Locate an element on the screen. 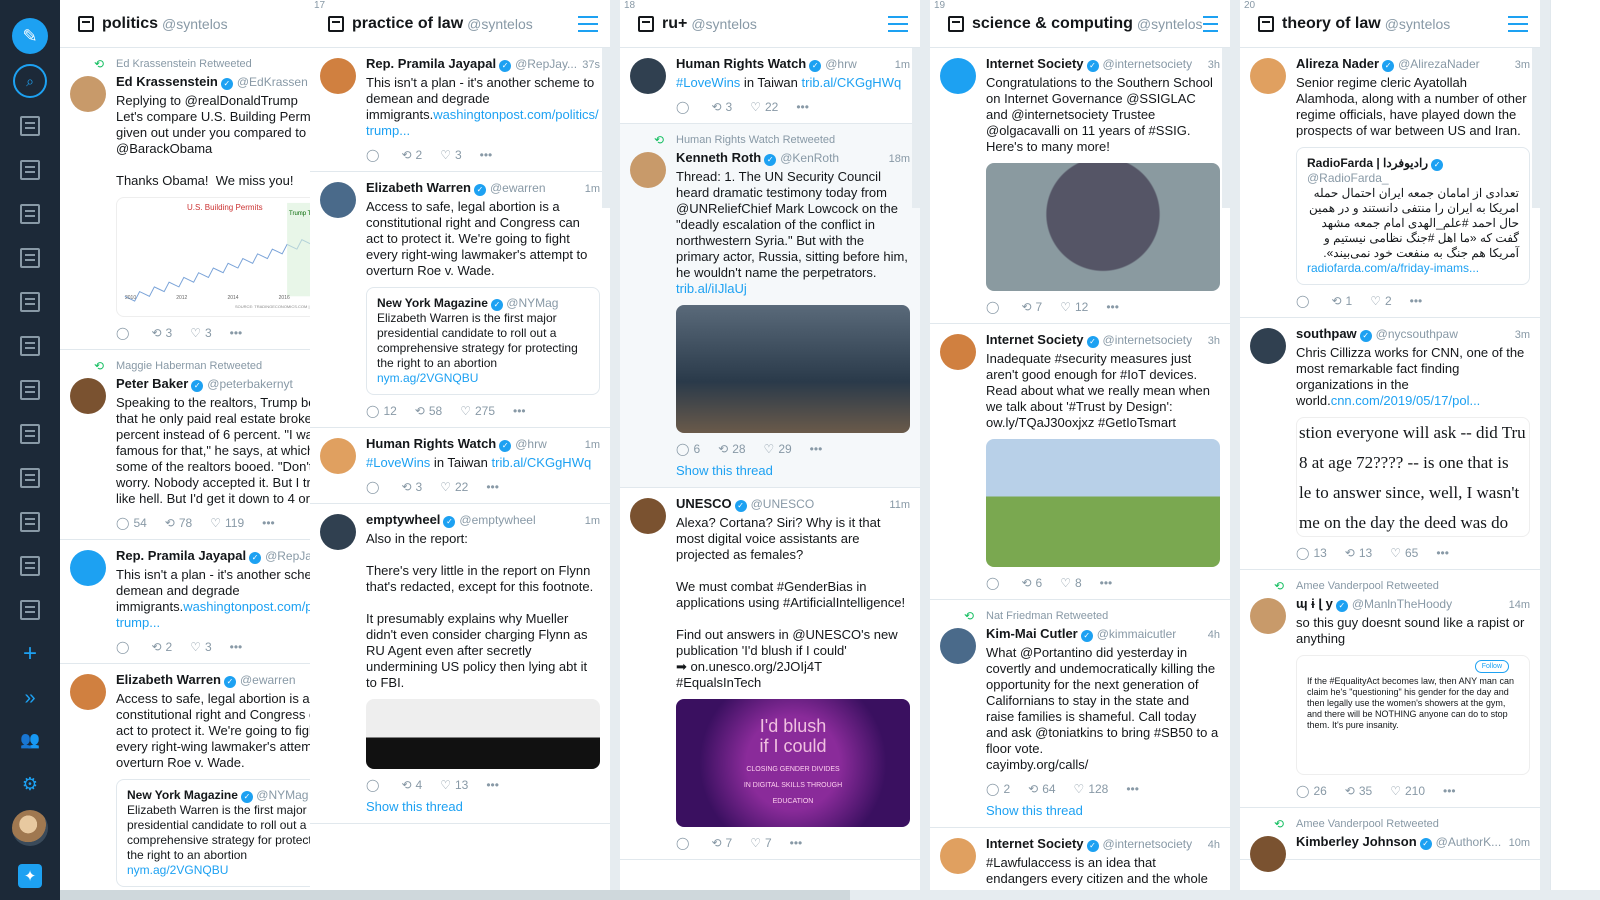 Image resolution: width=1600 pixels, height=900 pixels. tweet-timestamp: 3m is located at coordinates (1520, 65).